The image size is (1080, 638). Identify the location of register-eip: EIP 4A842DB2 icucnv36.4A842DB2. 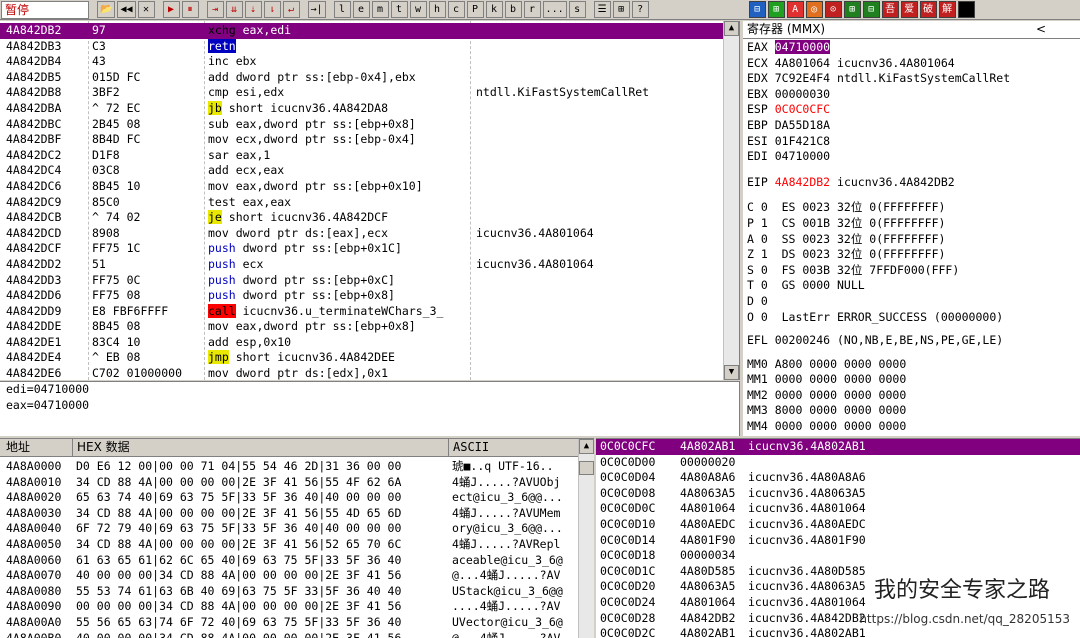
(911, 183).